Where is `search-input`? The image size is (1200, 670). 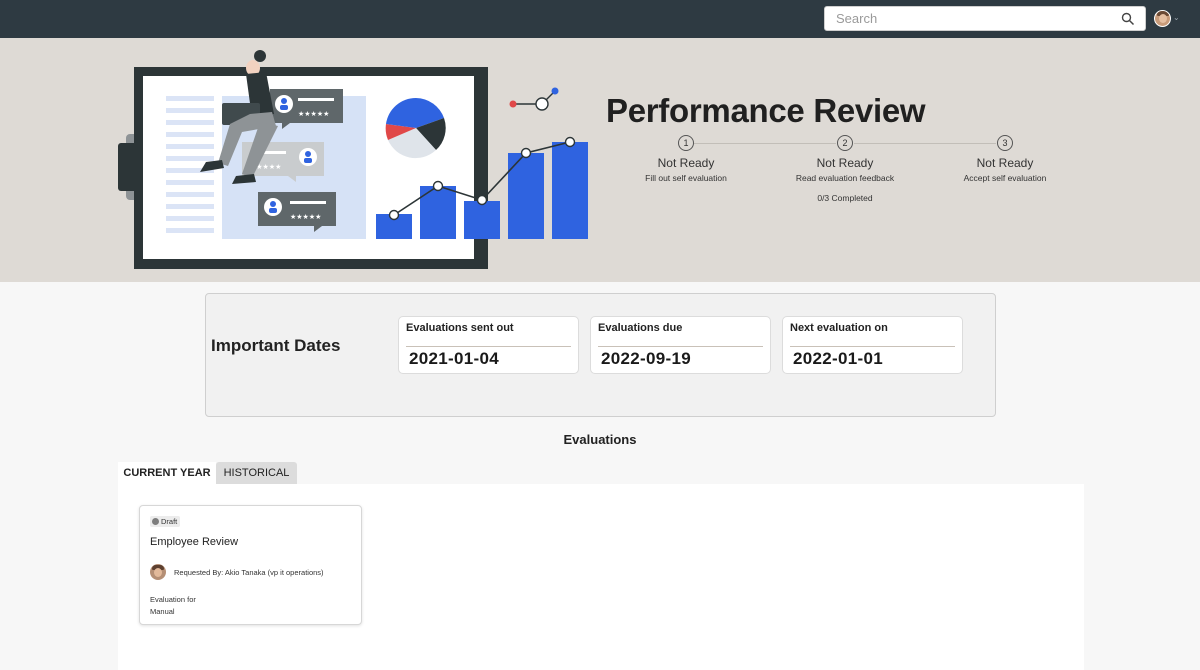
search-input is located at coordinates (970, 18).